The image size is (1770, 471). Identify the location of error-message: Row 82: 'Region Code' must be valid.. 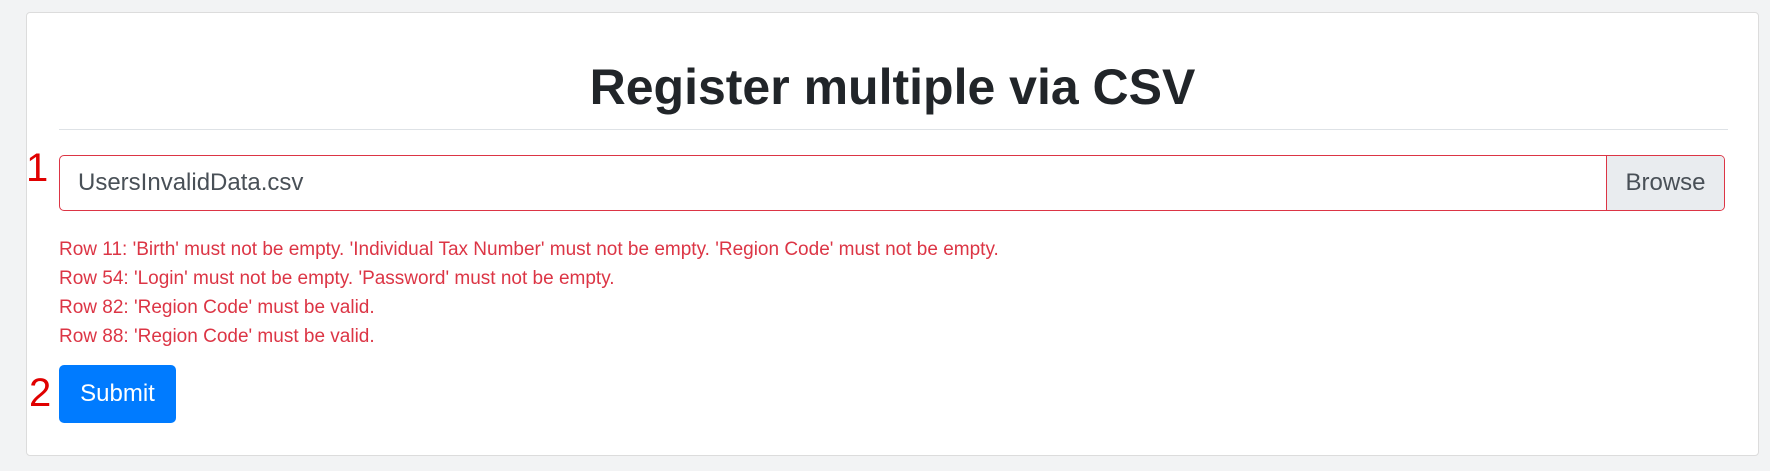
(217, 307).